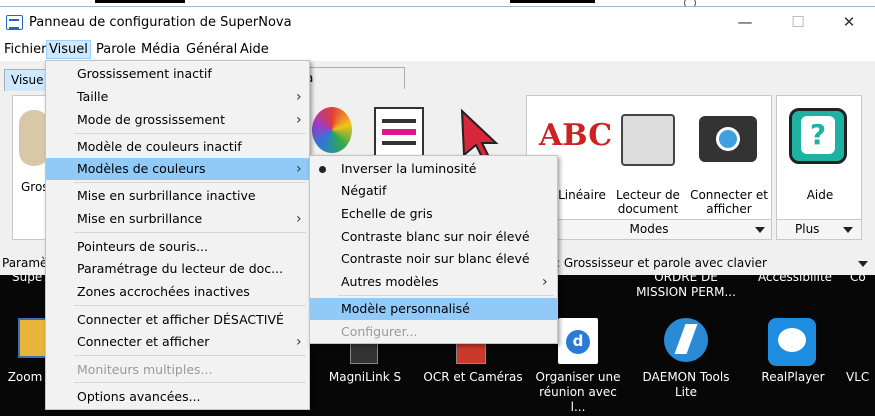 The width and height of the screenshot is (875, 416). What do you see at coordinates (848, 230) in the screenshot?
I see `plus-dropdown-icon` at bounding box center [848, 230].